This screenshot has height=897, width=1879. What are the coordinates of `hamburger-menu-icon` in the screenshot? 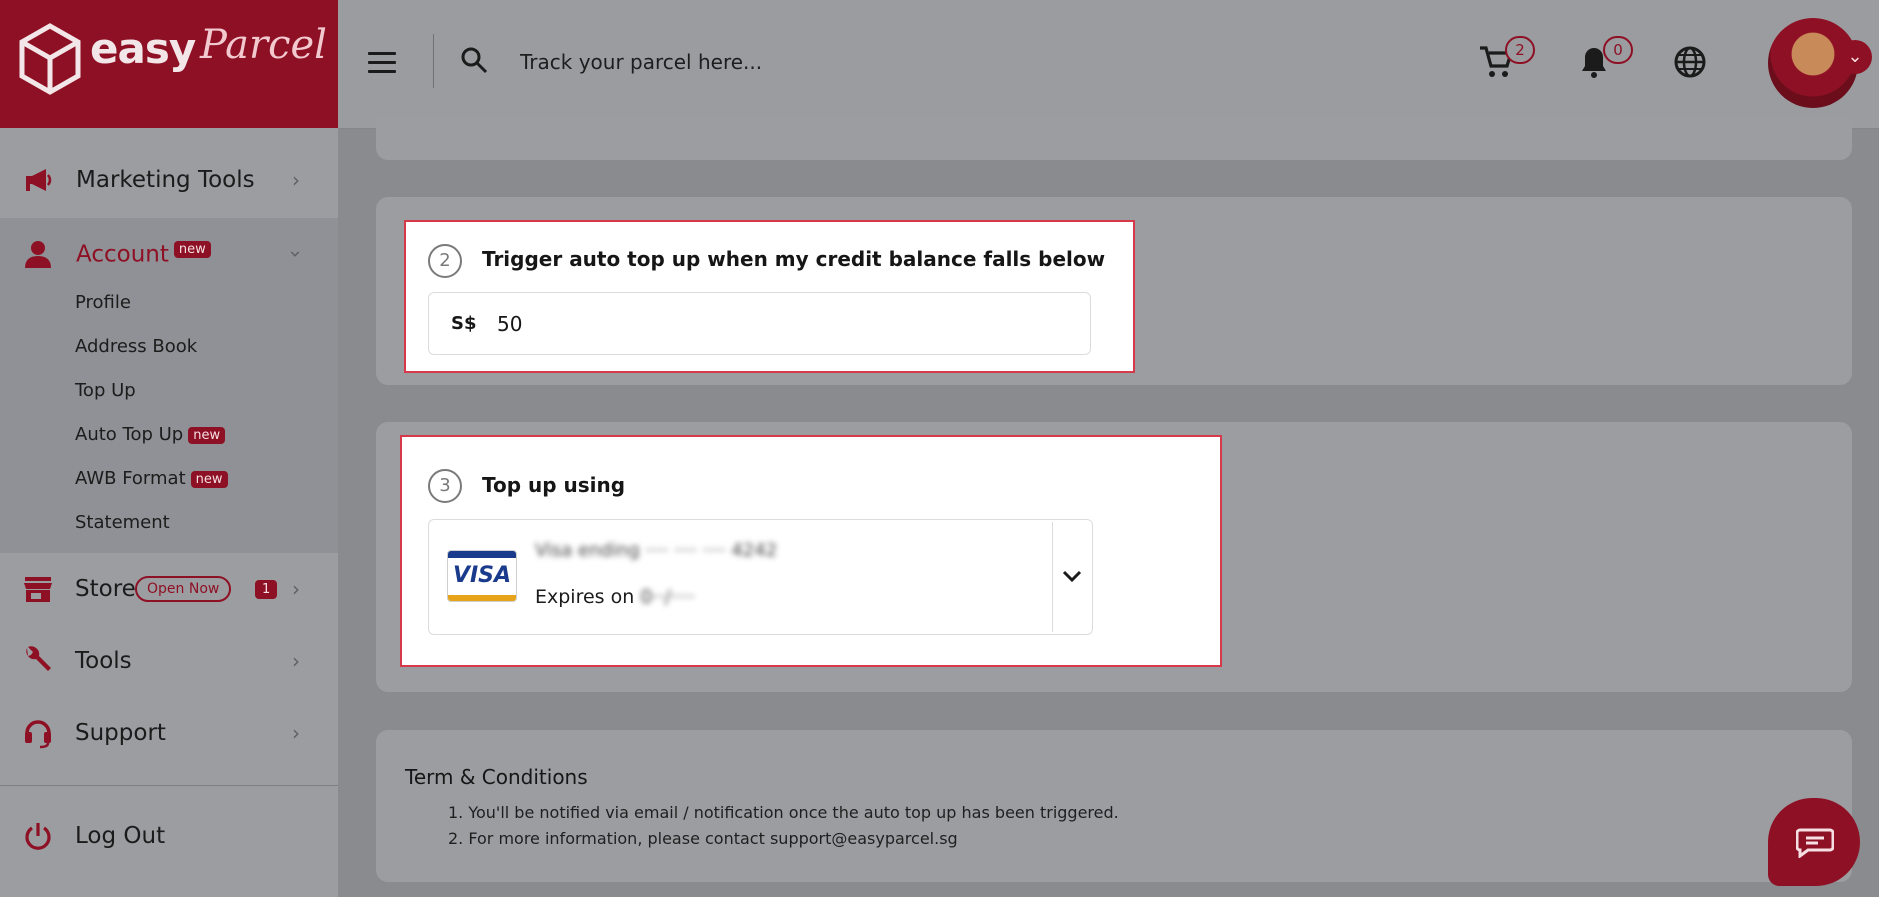 It's located at (382, 65).